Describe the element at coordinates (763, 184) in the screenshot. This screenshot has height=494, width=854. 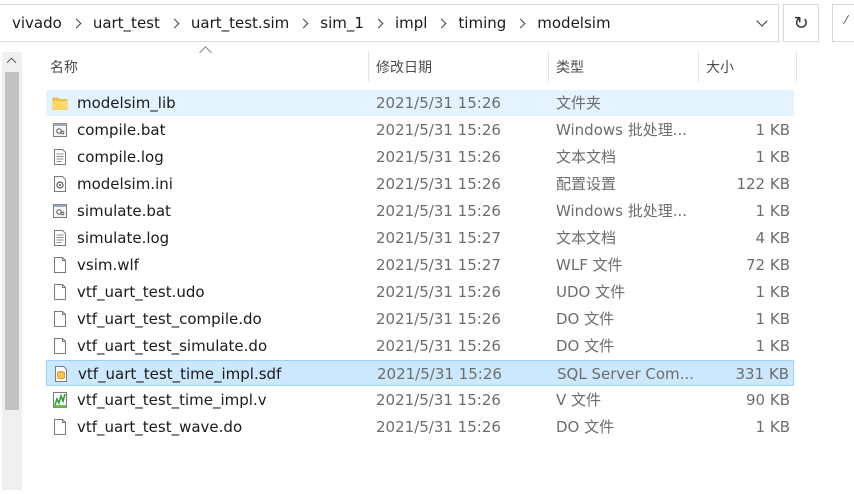
I see `file-size: 122 KB` at that location.